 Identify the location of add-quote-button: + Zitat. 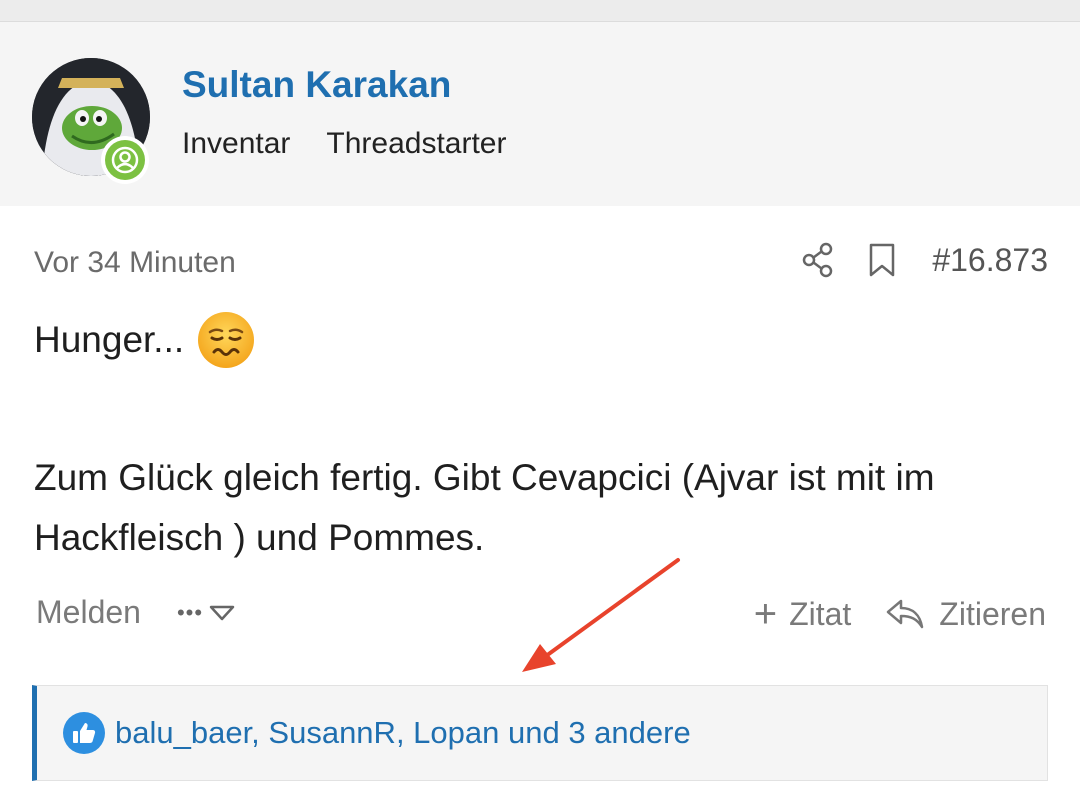
(803, 614).